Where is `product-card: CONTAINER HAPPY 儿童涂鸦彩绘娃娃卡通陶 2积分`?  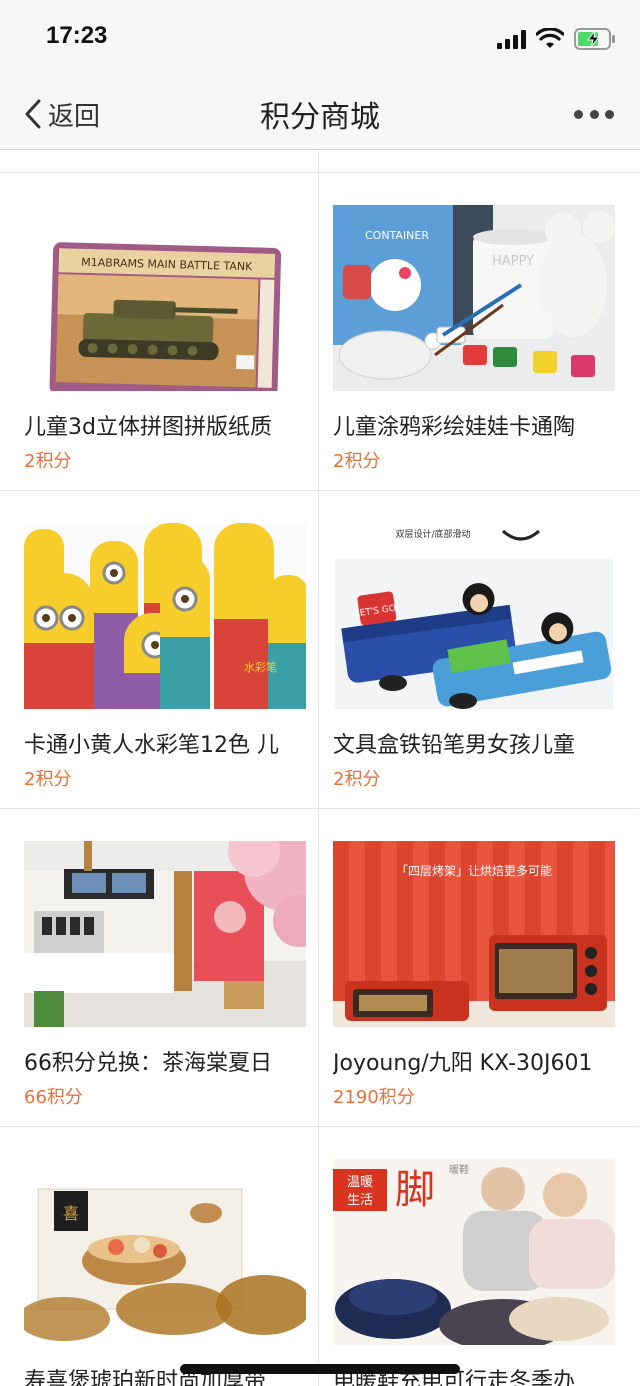
product-card: CONTAINER HAPPY 儿童涂鸦彩绘娃娃卡通陶 2积分 is located at coordinates (479, 332).